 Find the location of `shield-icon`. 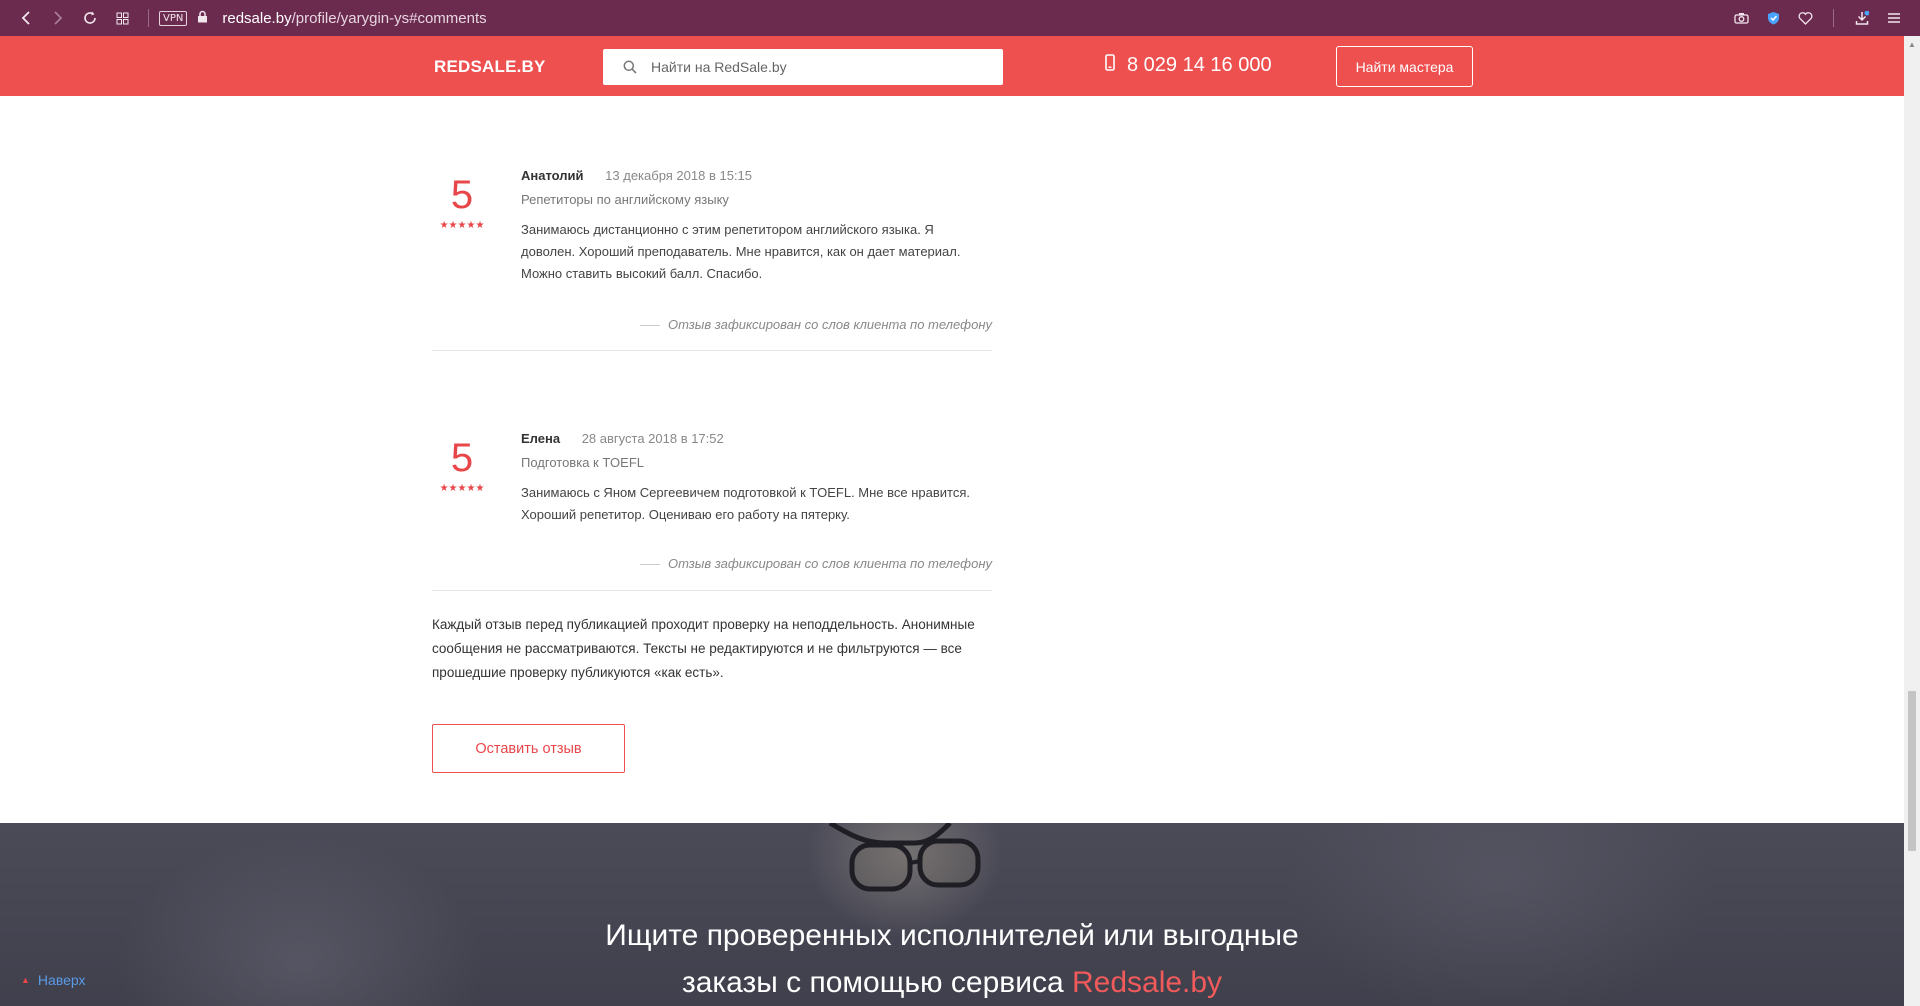

shield-icon is located at coordinates (1773, 18).